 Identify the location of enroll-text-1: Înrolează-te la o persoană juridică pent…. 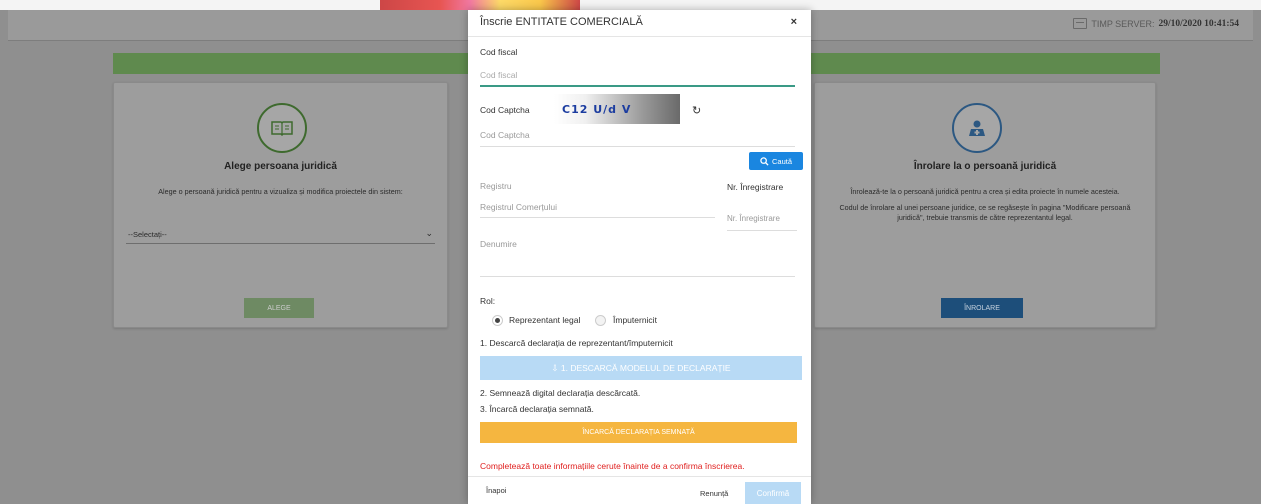
(985, 191).